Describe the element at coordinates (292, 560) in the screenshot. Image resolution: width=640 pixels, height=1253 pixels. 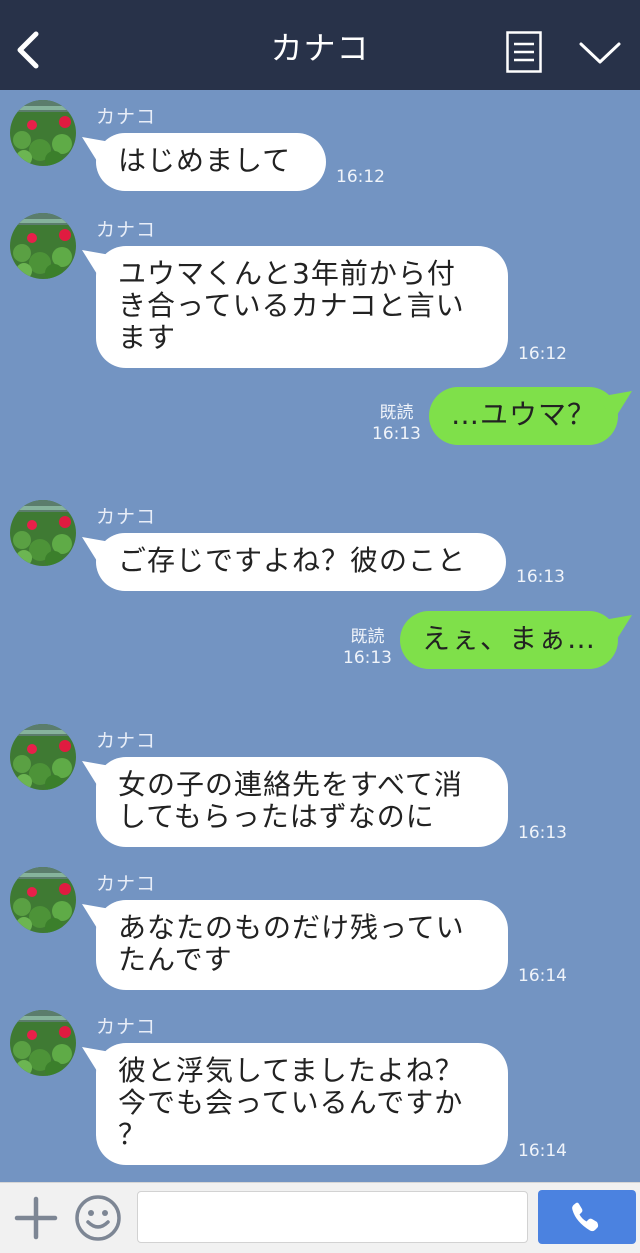
I see `message-text-line: ご存じですよね？彼のこと` at that location.